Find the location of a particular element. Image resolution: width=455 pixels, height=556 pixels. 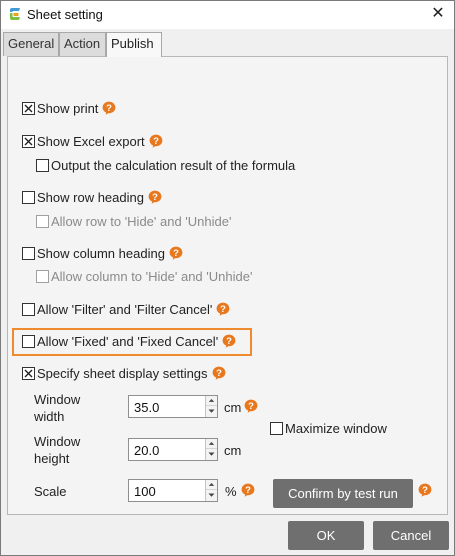

allow-filter-label: Allow 'Filter' and 'Filter Cancel' is located at coordinates (125, 309).